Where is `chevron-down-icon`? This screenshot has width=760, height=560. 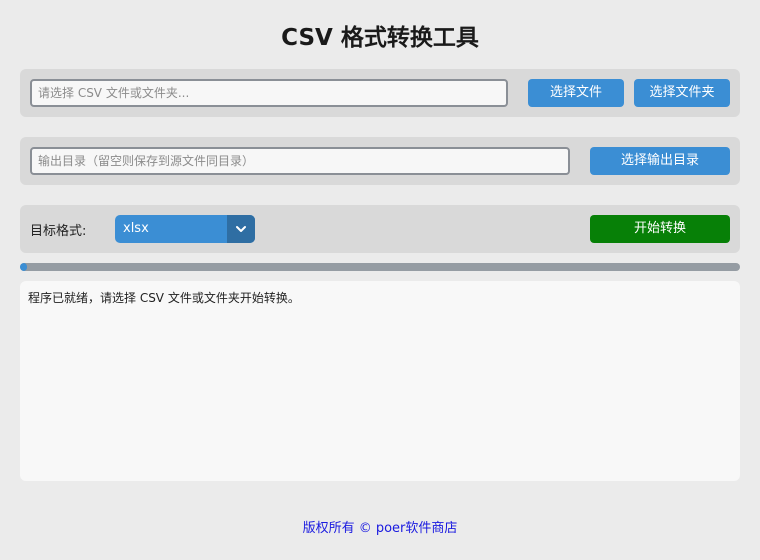
chevron-down-icon is located at coordinates (241, 229).